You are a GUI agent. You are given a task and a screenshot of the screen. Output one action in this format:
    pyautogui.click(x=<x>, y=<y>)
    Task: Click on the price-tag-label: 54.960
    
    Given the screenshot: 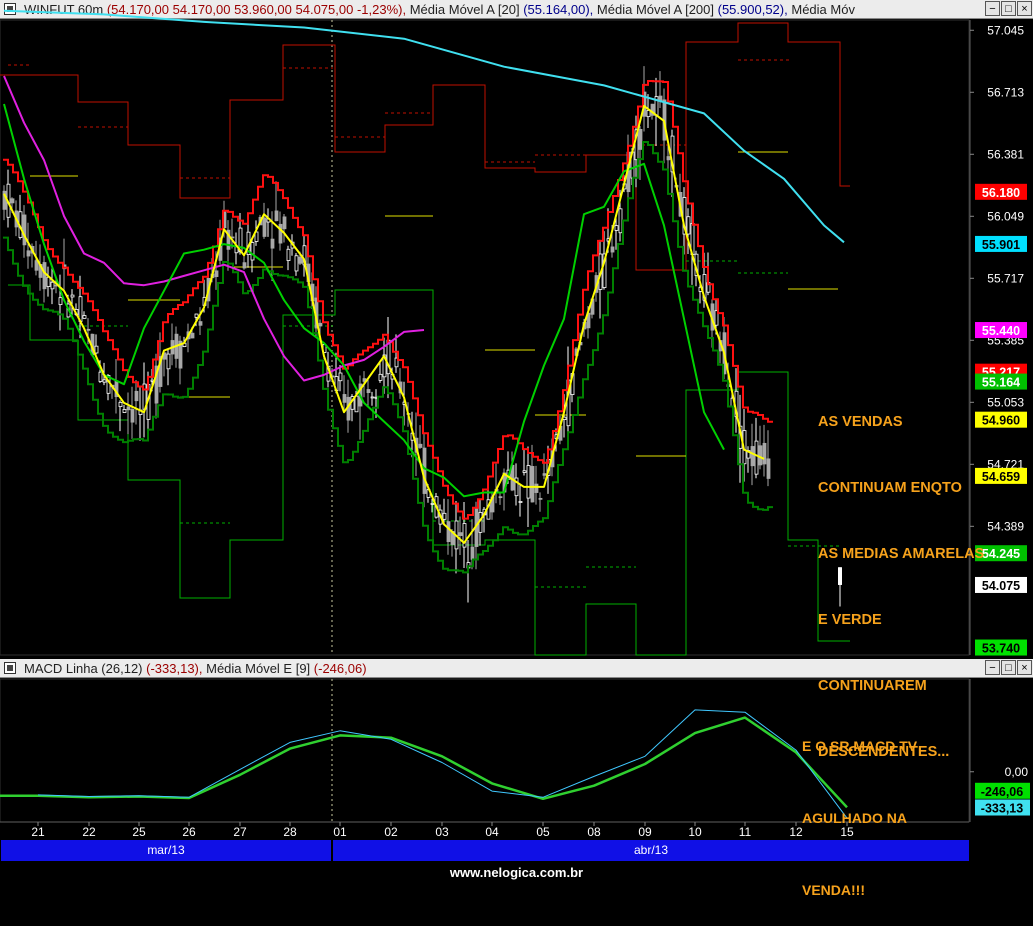 What is the action you would take?
    pyautogui.click(x=1001, y=421)
    